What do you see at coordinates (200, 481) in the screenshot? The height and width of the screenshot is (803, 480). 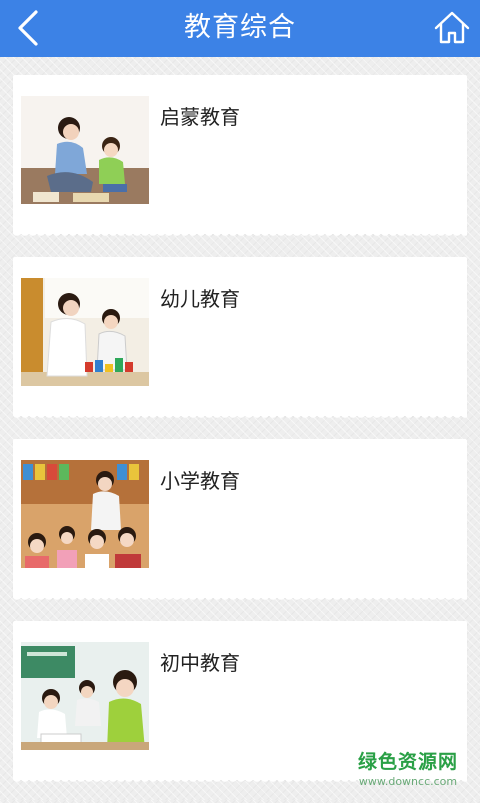 I see `item-label: 小学教育` at bounding box center [200, 481].